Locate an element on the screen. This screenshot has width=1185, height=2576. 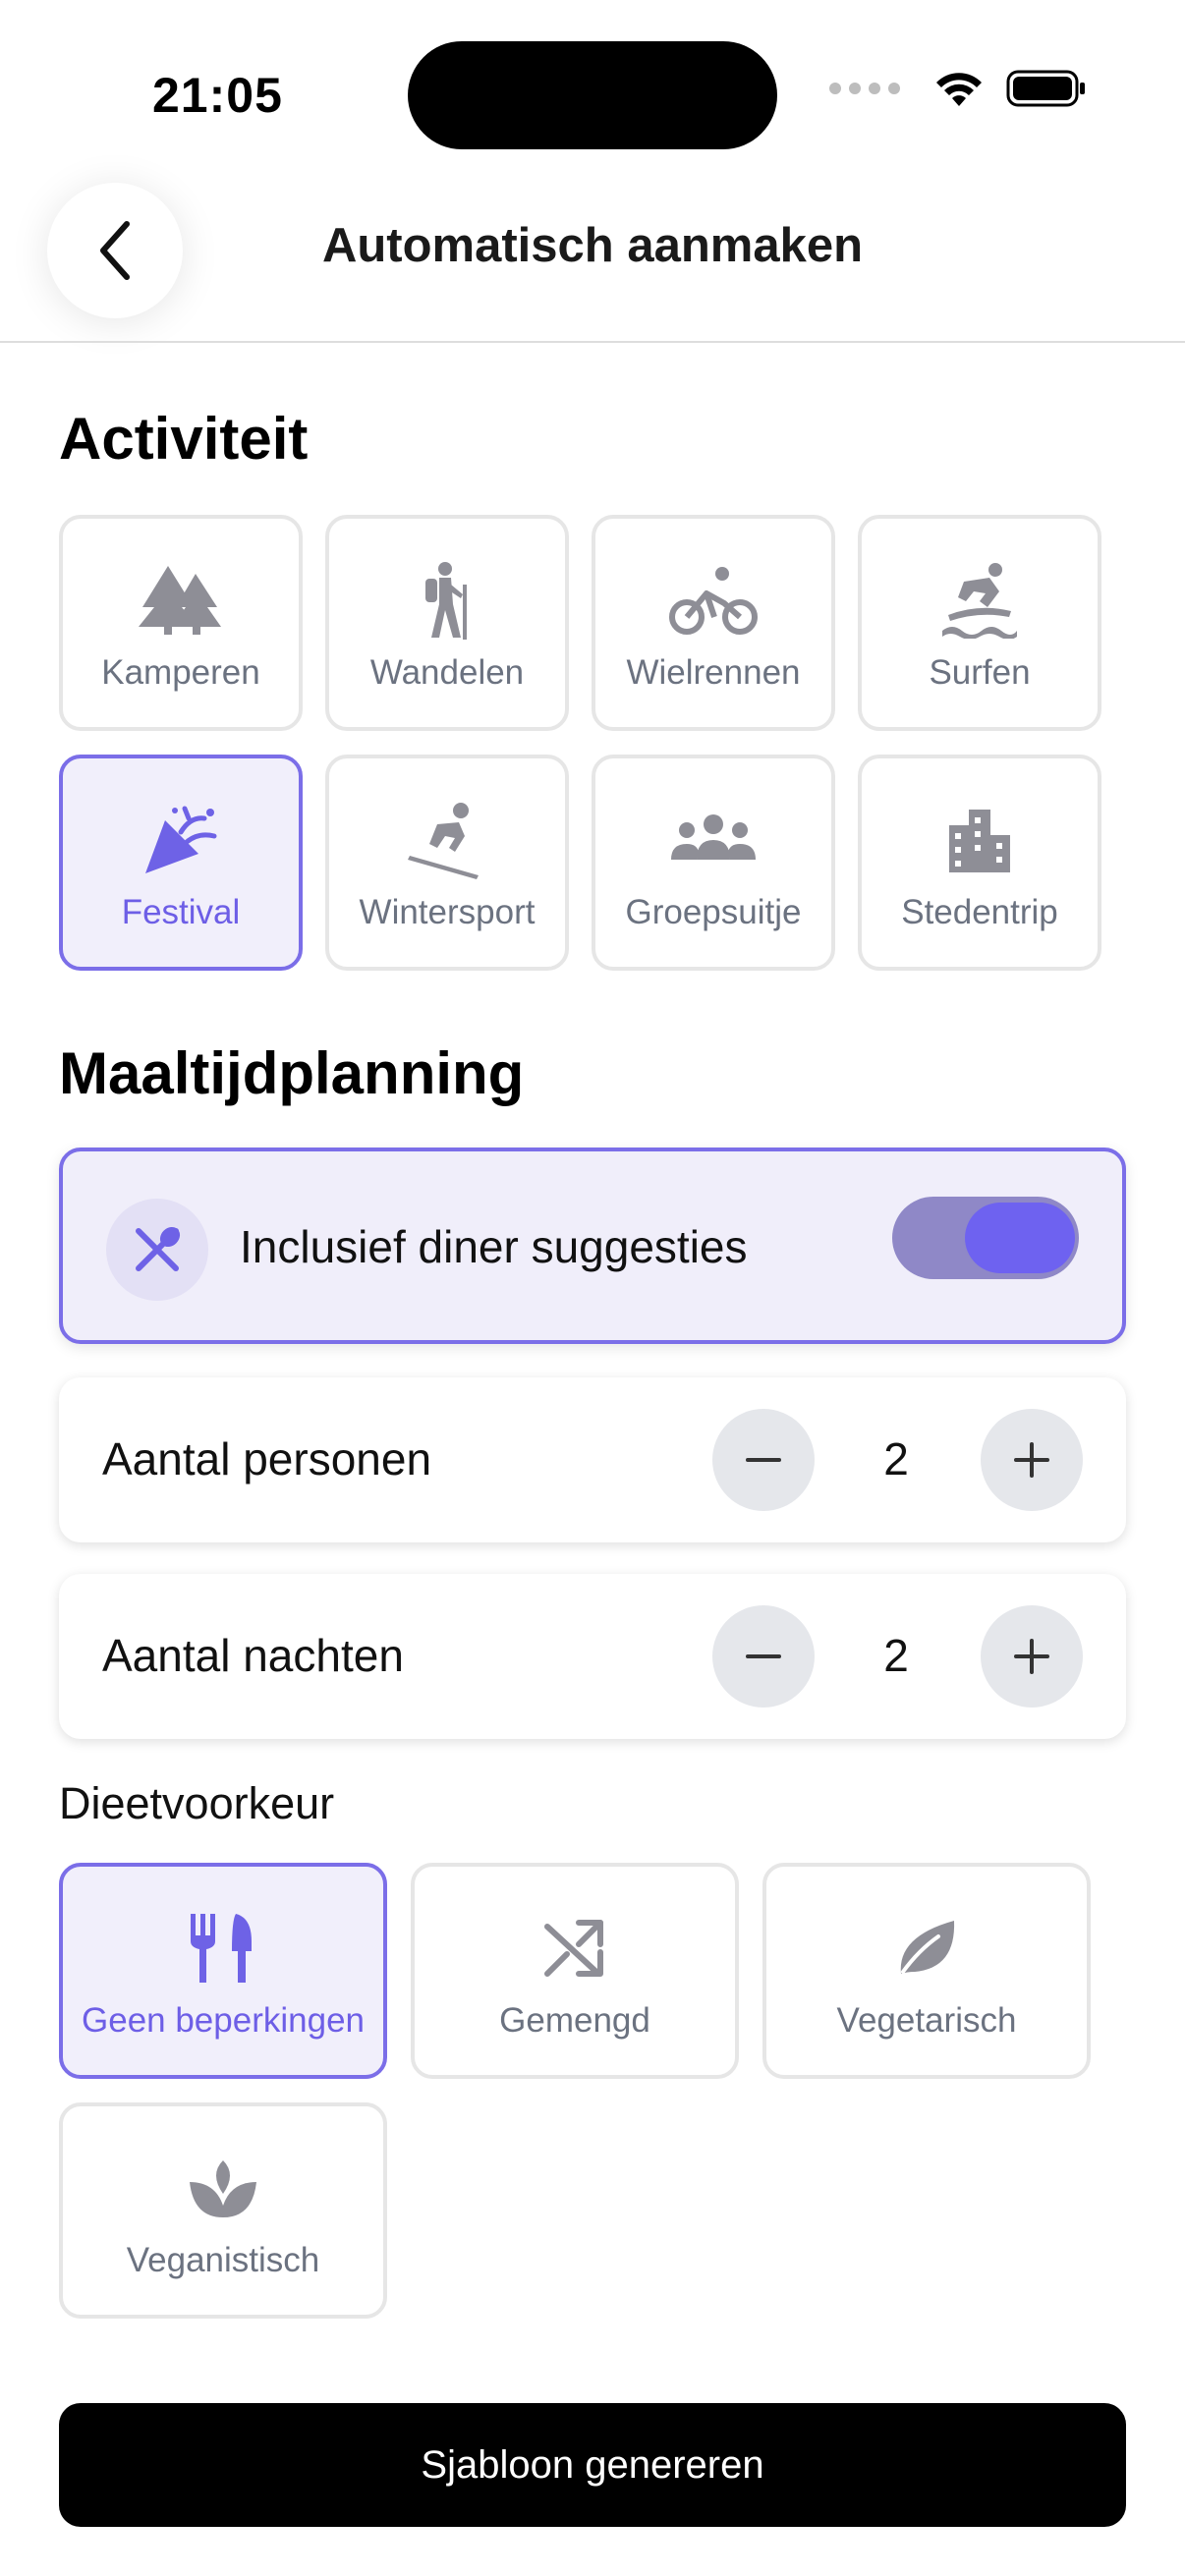
nights-label: Aantal nachten is located at coordinates (253, 1655).